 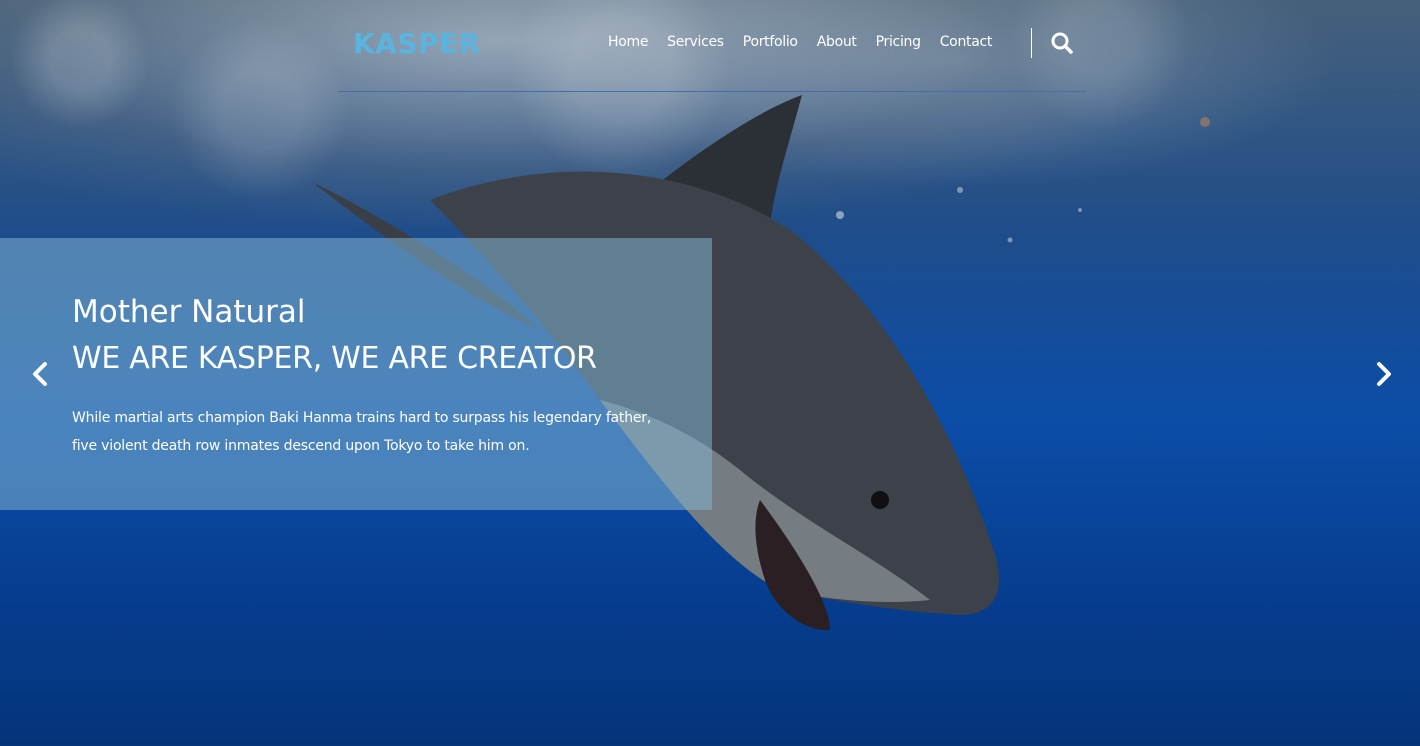 I want to click on nav-item-pricing: Pricing, so click(x=898, y=42).